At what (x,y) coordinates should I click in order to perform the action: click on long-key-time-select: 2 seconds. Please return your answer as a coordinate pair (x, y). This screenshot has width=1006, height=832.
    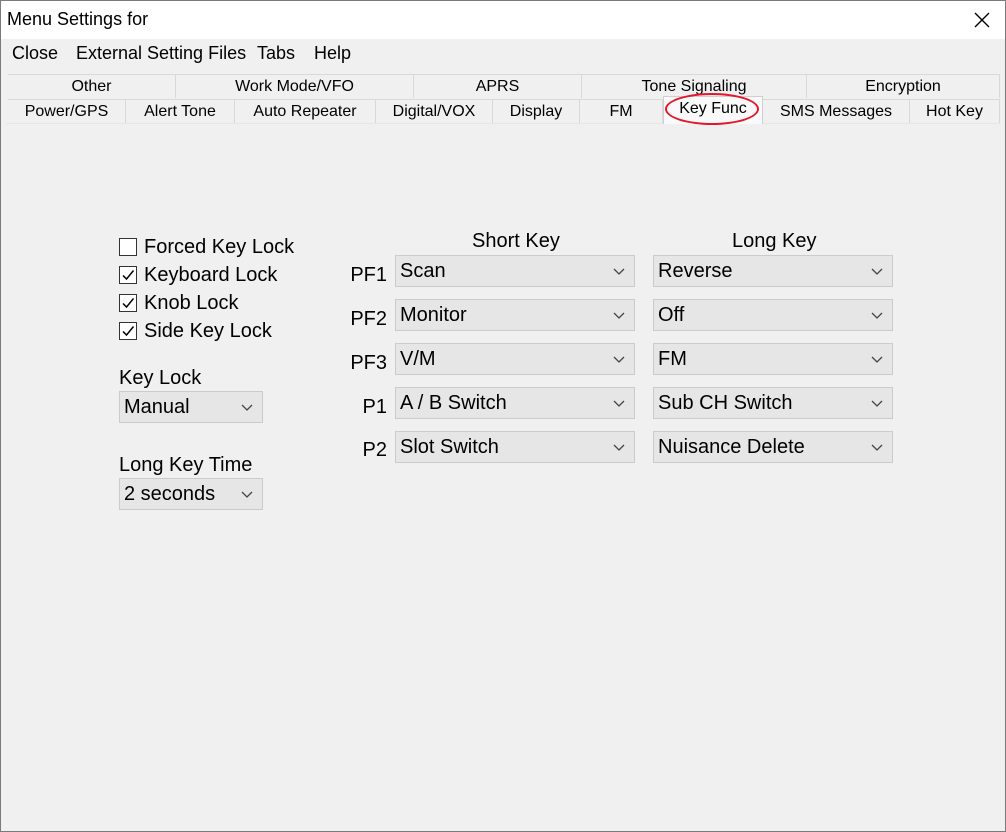
    Looking at the image, I should click on (191, 494).